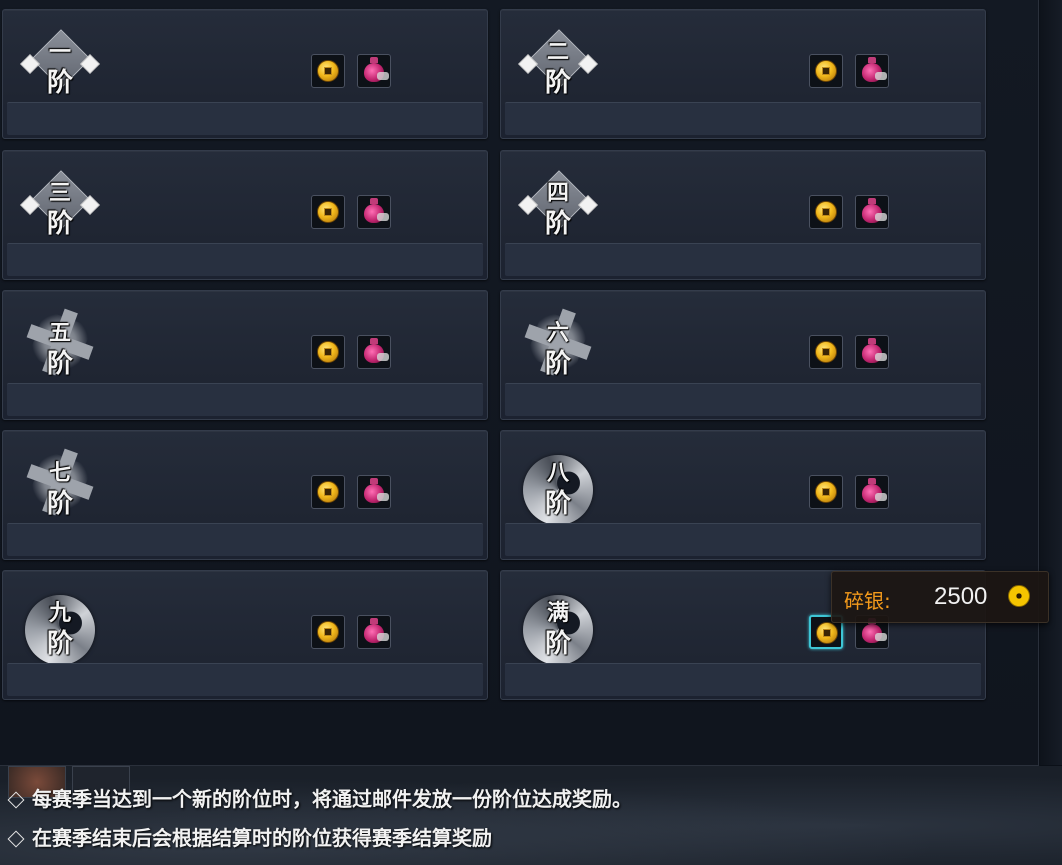 This screenshot has height=865, width=1062. Describe the element at coordinates (867, 601) in the screenshot. I see `tooltip-label: 碎银:` at that location.